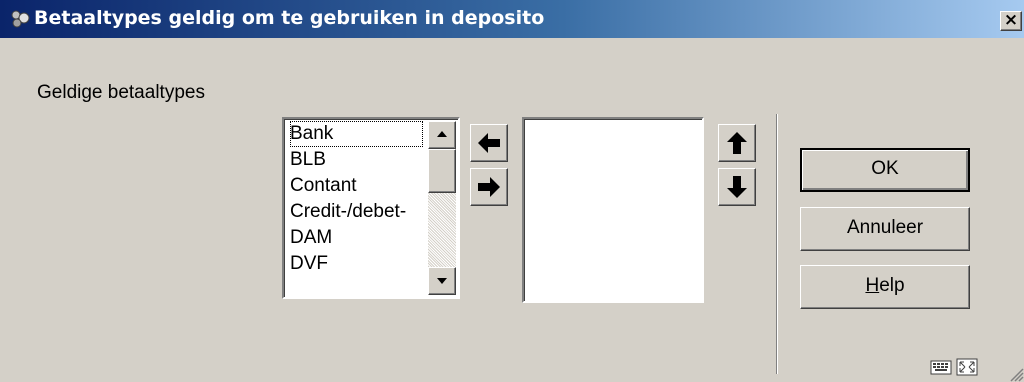  What do you see at coordinates (442, 171) in the screenshot?
I see `scroll-thumb` at bounding box center [442, 171].